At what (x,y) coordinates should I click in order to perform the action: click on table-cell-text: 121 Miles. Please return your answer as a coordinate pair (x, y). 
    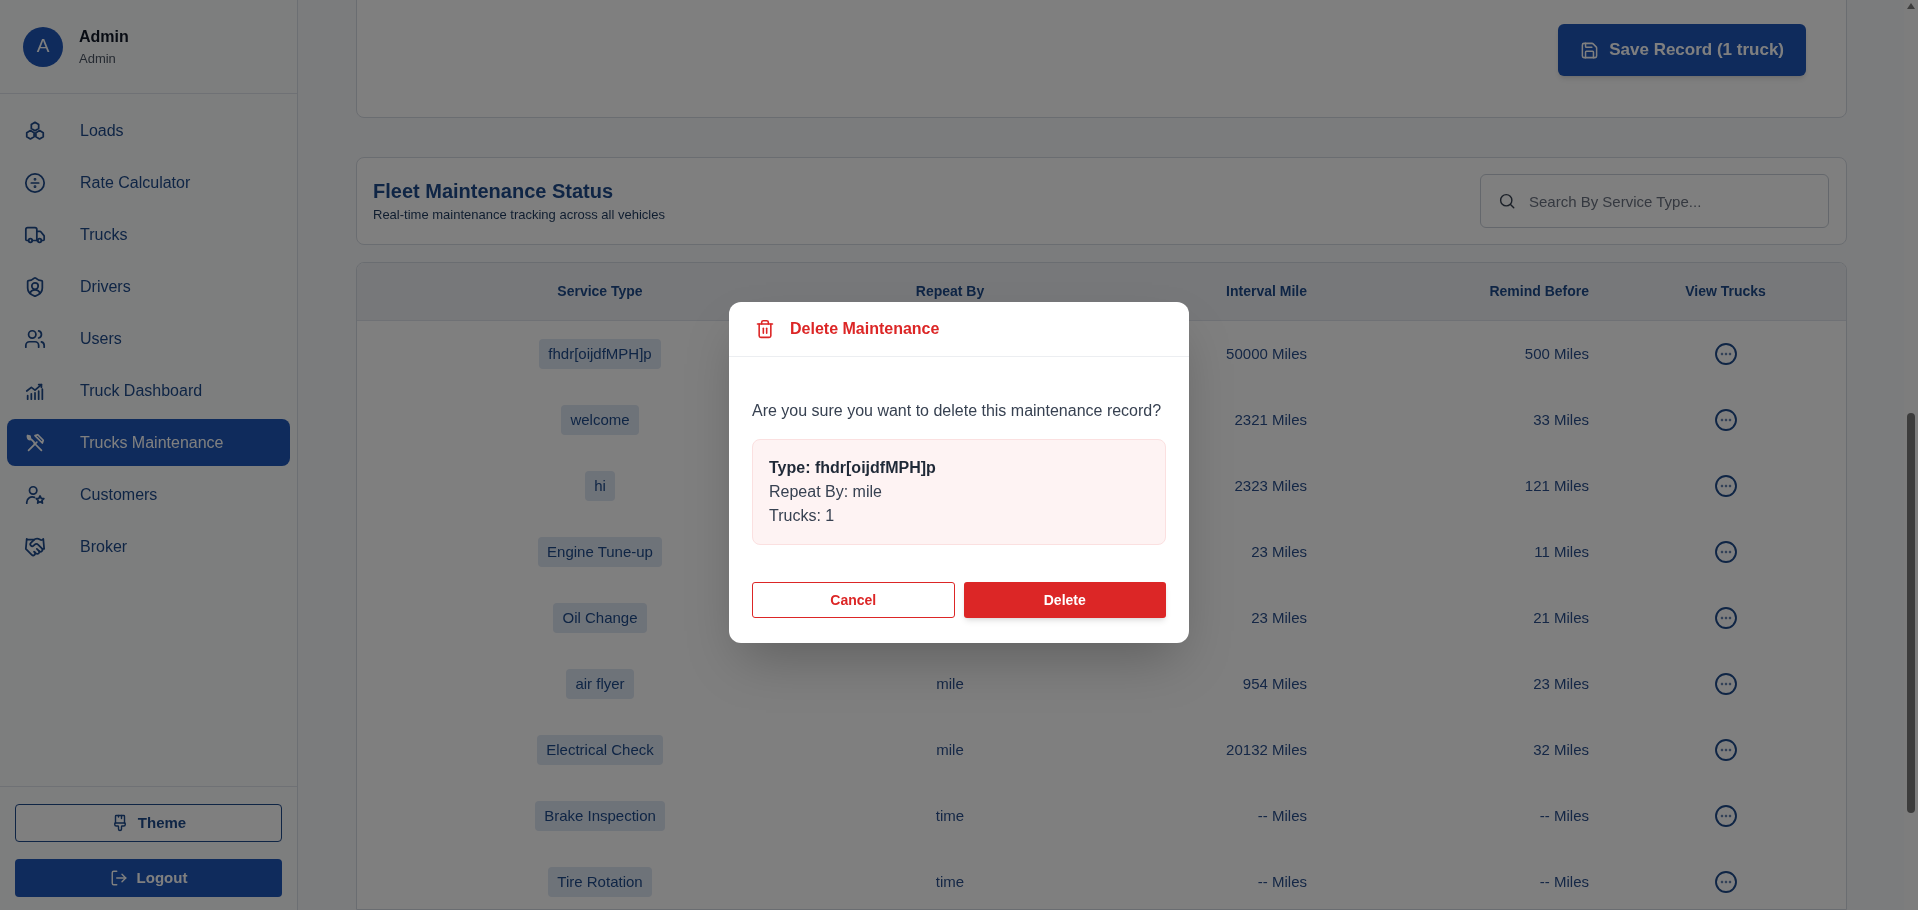
    Looking at the image, I should click on (1556, 485).